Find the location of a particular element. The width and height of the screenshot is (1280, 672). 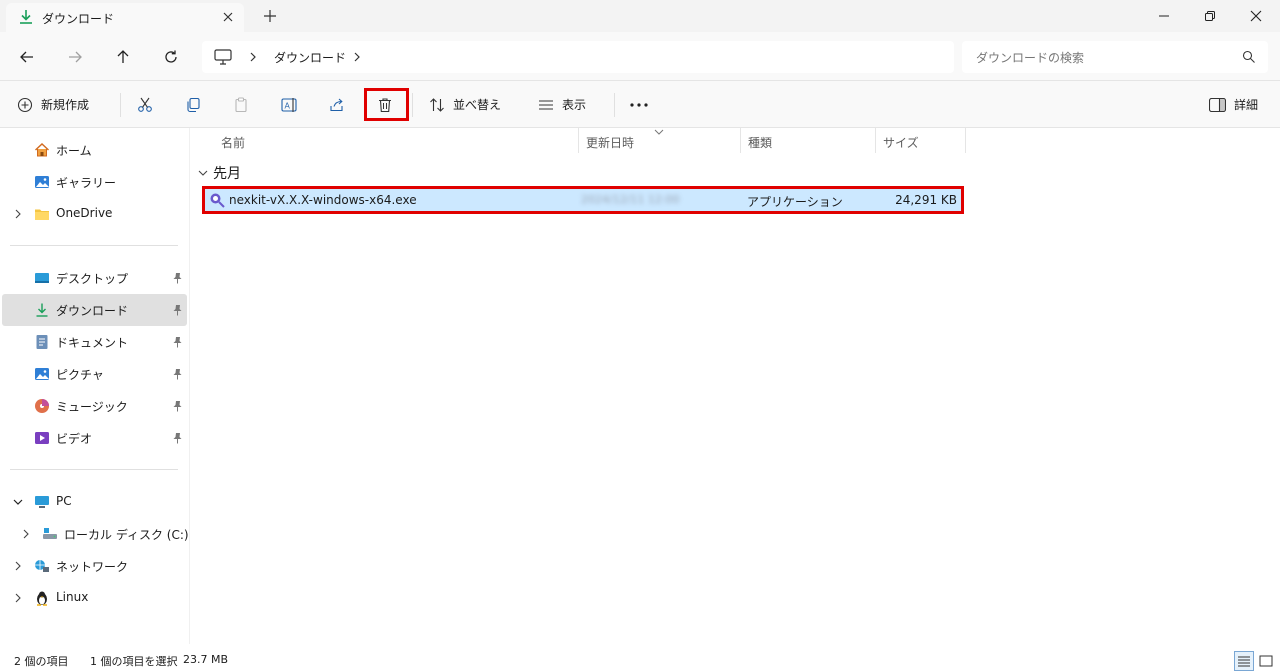

sidebar-item-home: ホーム is located at coordinates (94, 150).